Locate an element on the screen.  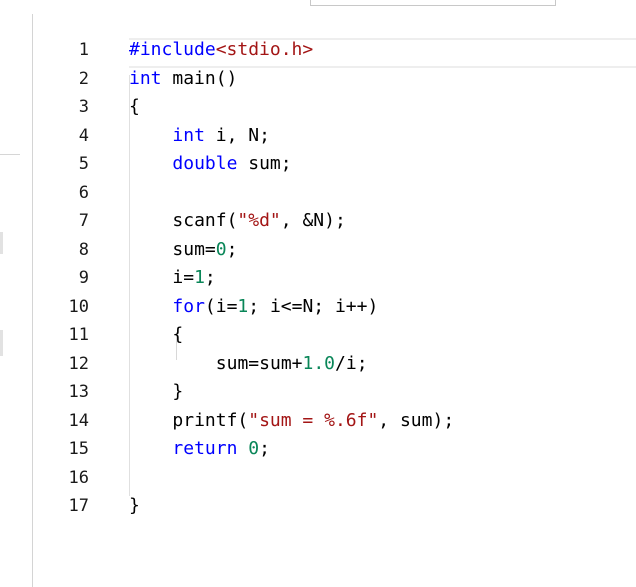
code-text: i=1; is located at coordinates (193, 278).